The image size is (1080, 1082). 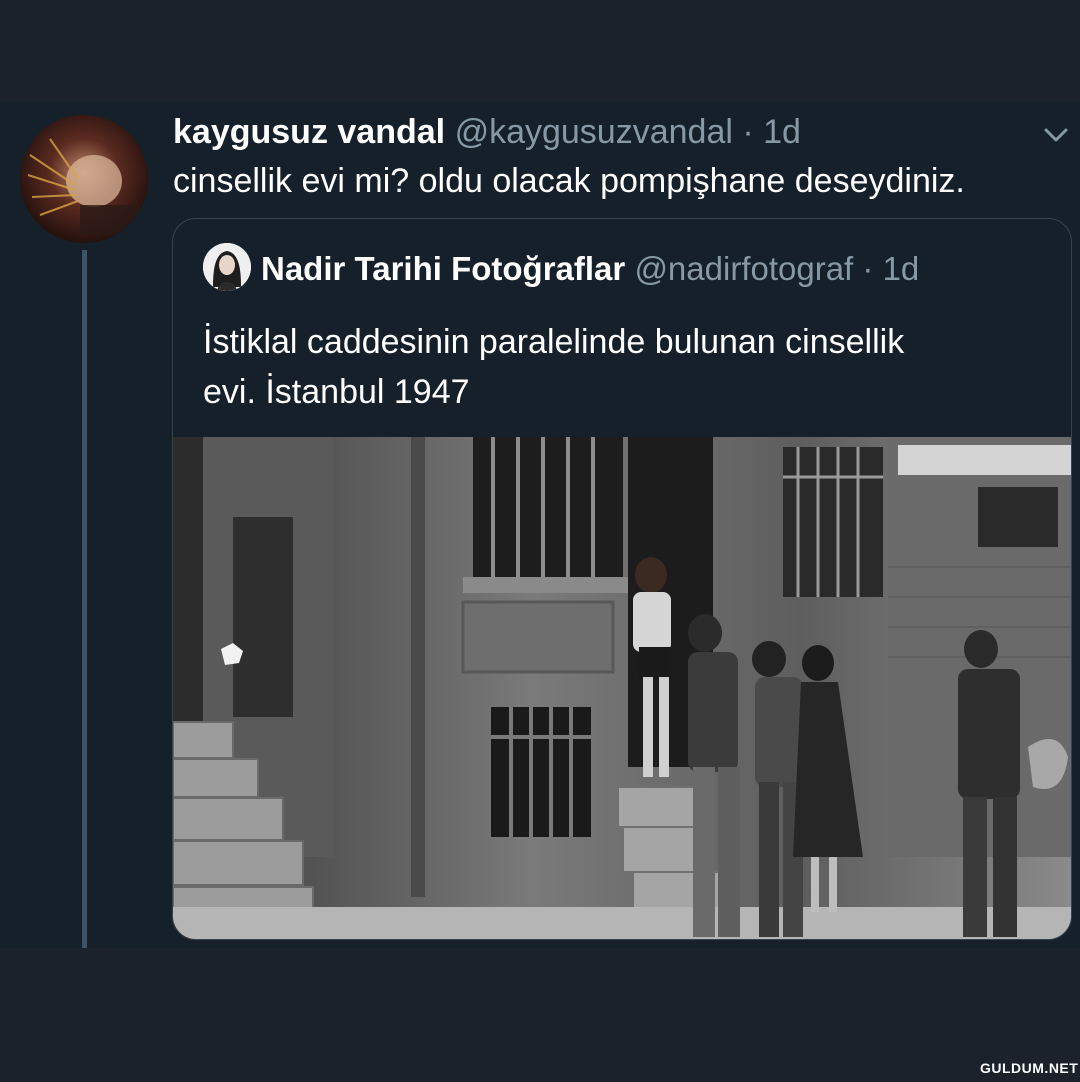 What do you see at coordinates (594, 132) in the screenshot?
I see `author-handle: @kaygusuzvandal` at bounding box center [594, 132].